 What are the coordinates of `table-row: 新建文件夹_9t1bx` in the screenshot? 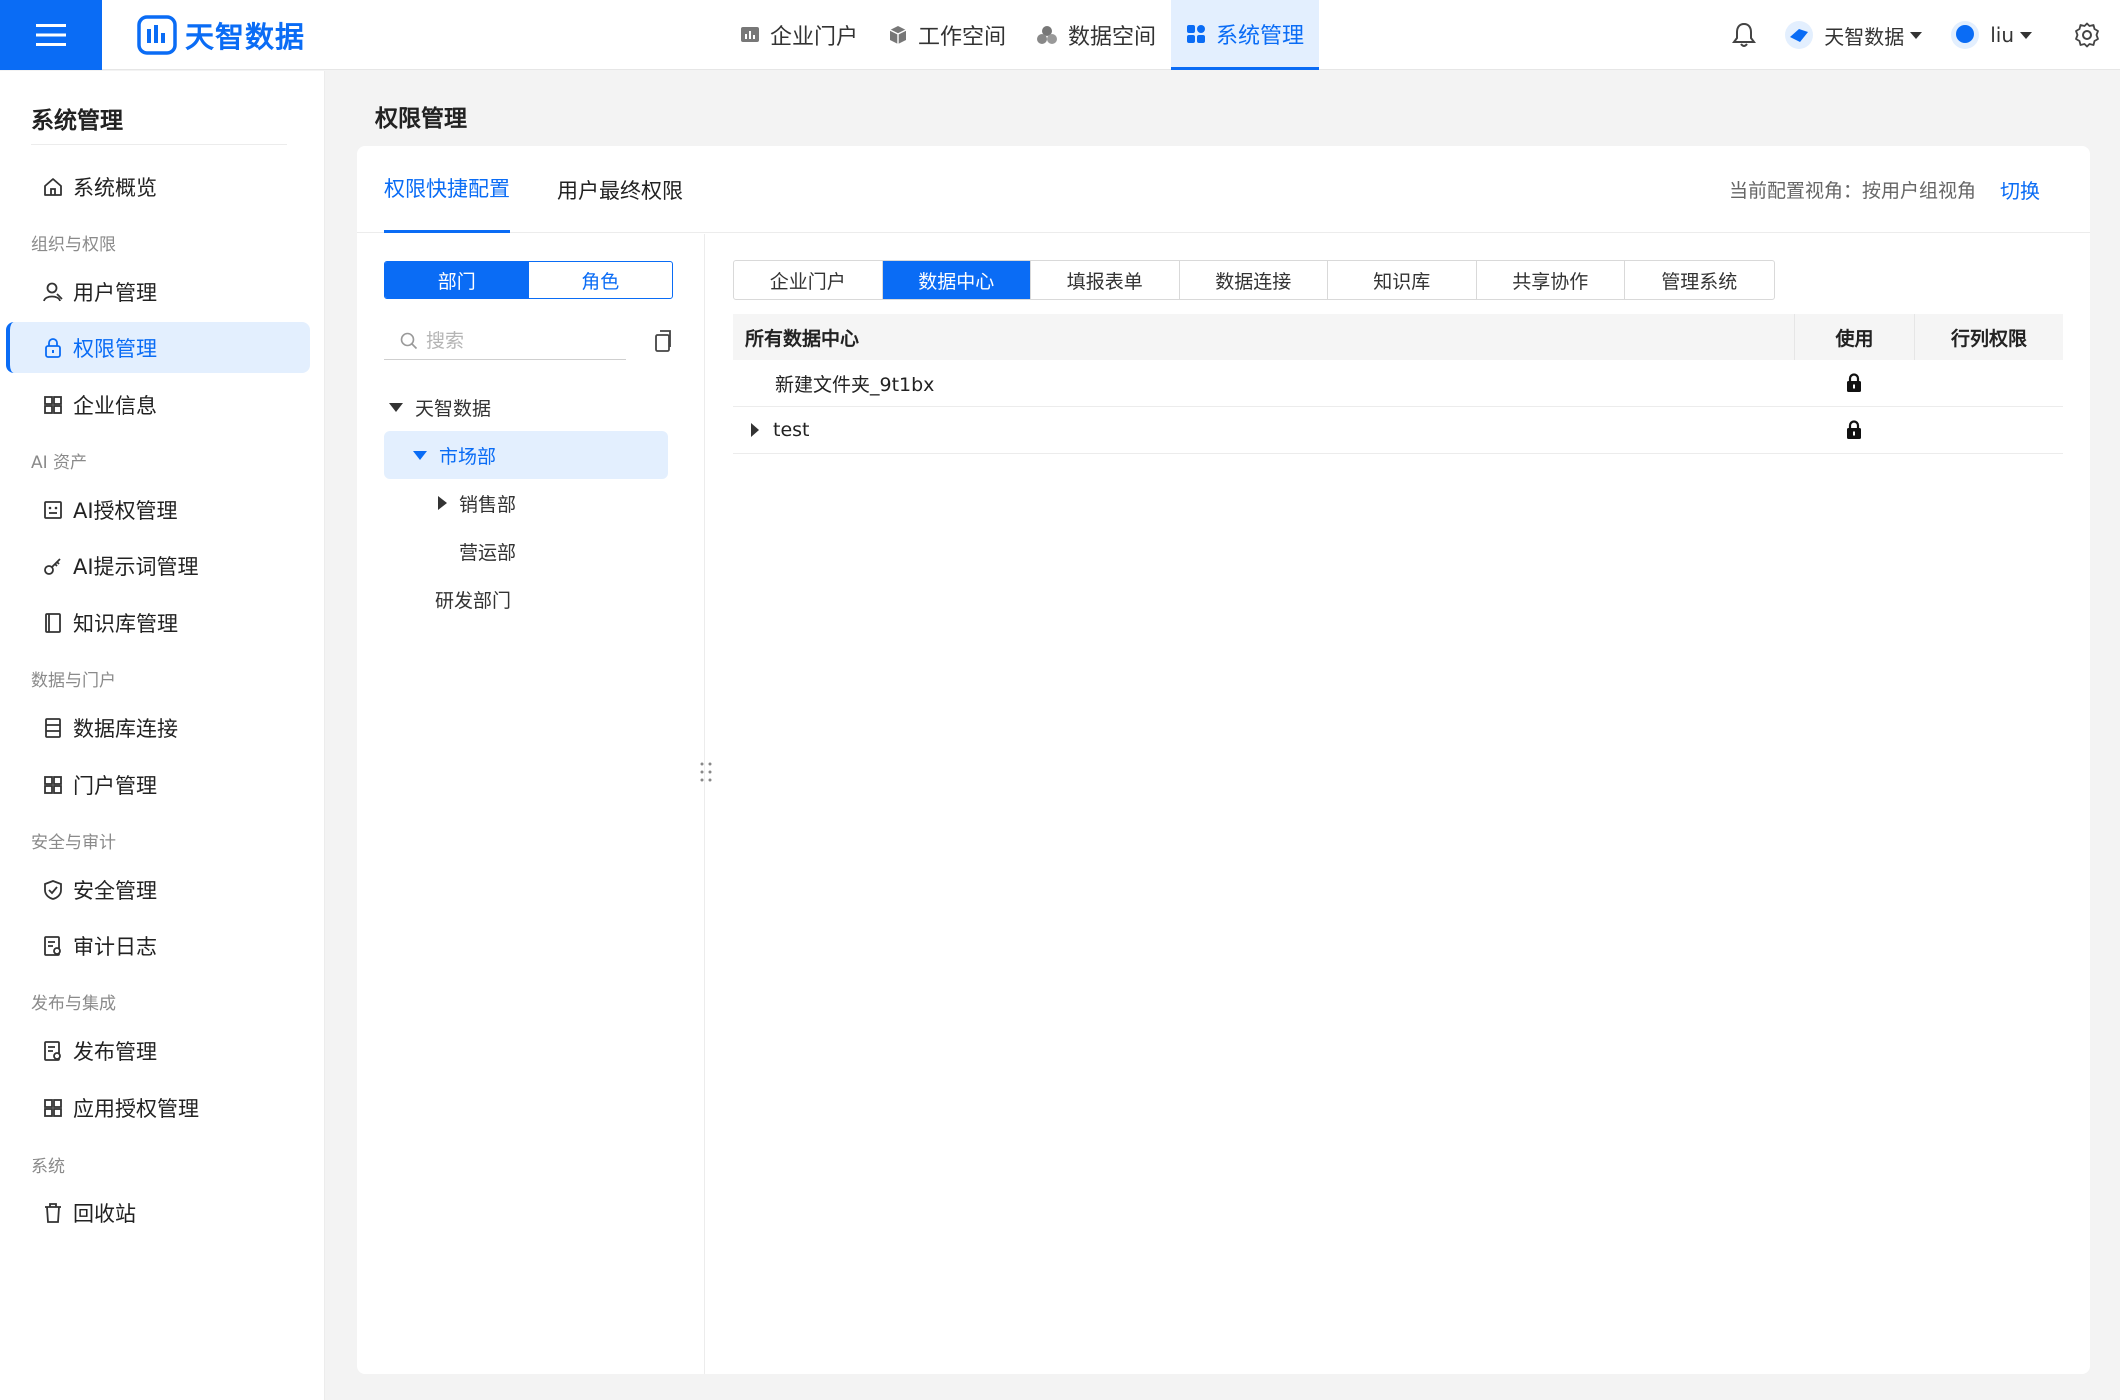 It's located at (1398, 383).